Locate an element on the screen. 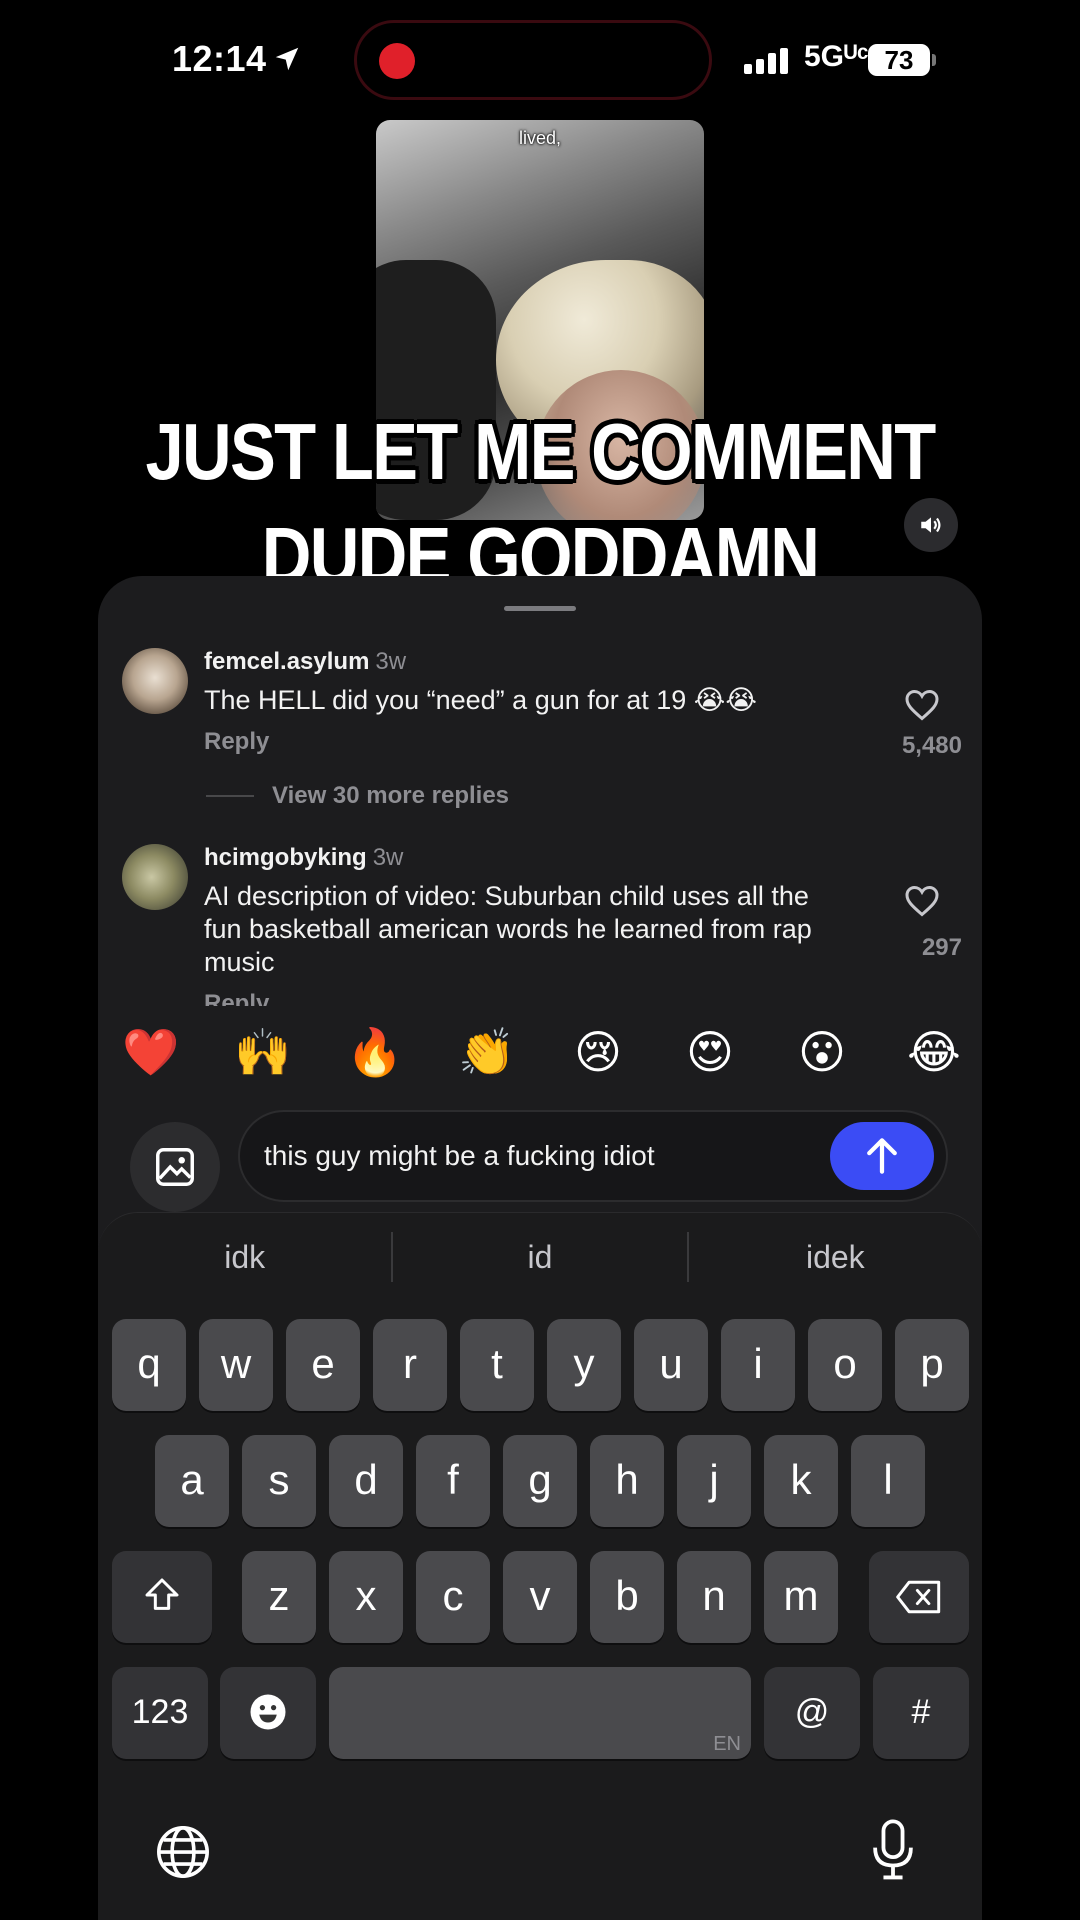 This screenshot has width=1080, height=1920. emoji-quick-bar: ❤️ 🙌 🔥 👏 😢 😍 😮 😂 is located at coordinates (542, 1054).